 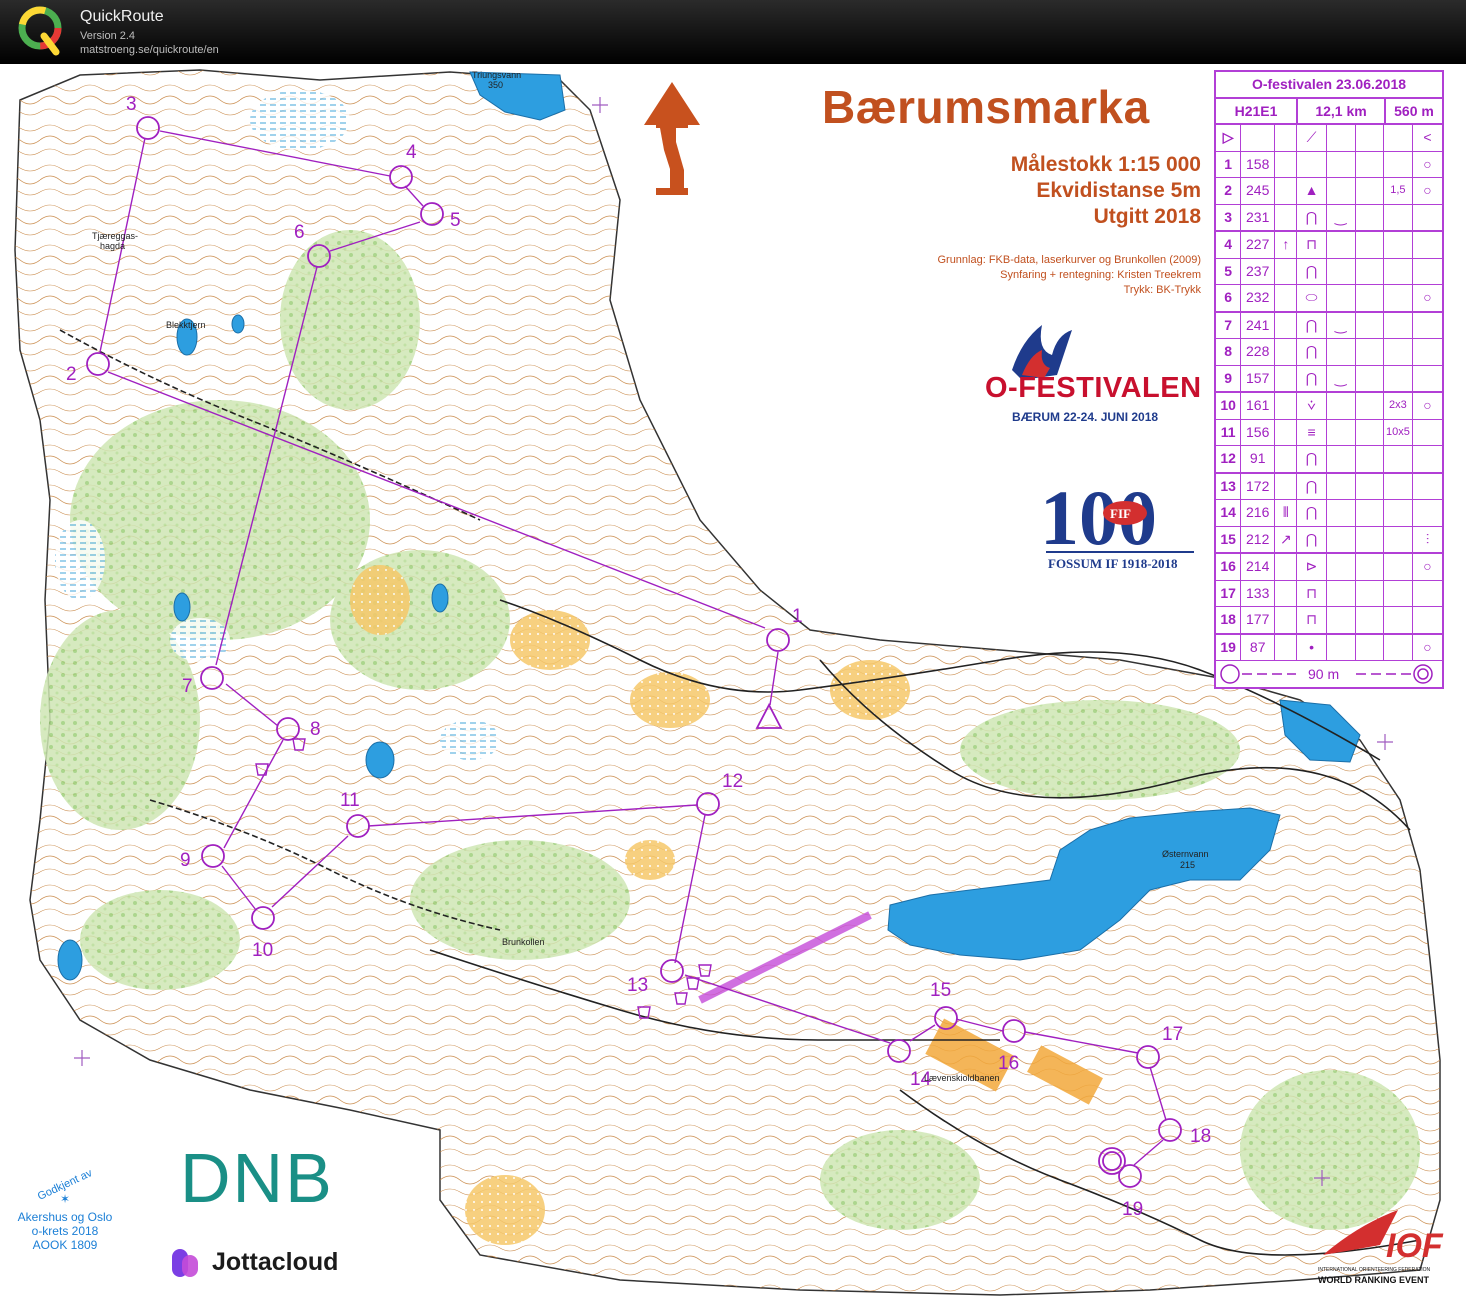 I want to click on cd-column-d-icon: ↑, so click(x=1286, y=245).